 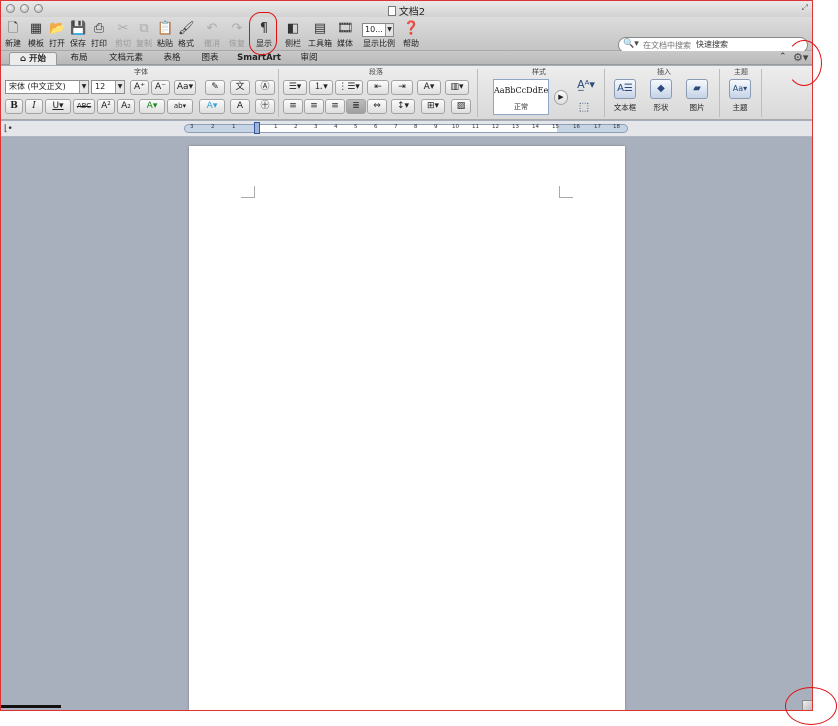 I want to click on subscript-button: A₂, so click(x=126, y=106).